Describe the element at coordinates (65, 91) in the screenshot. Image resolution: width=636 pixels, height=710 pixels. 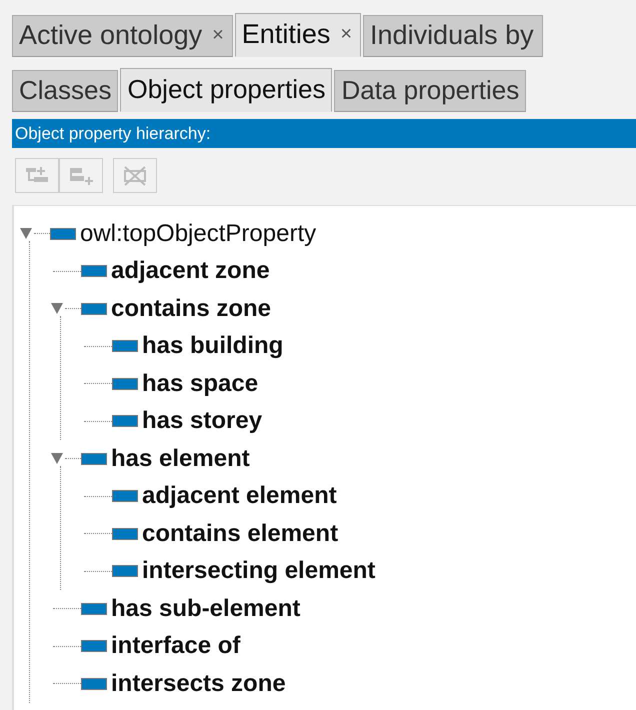
I see `tab: Classes` at that location.